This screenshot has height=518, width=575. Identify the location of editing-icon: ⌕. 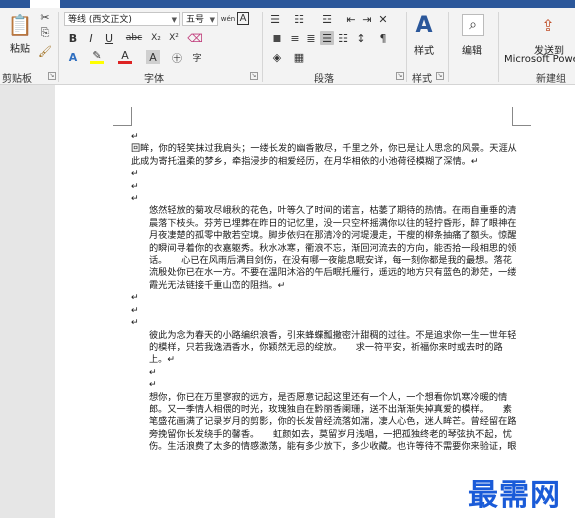
(473, 25).